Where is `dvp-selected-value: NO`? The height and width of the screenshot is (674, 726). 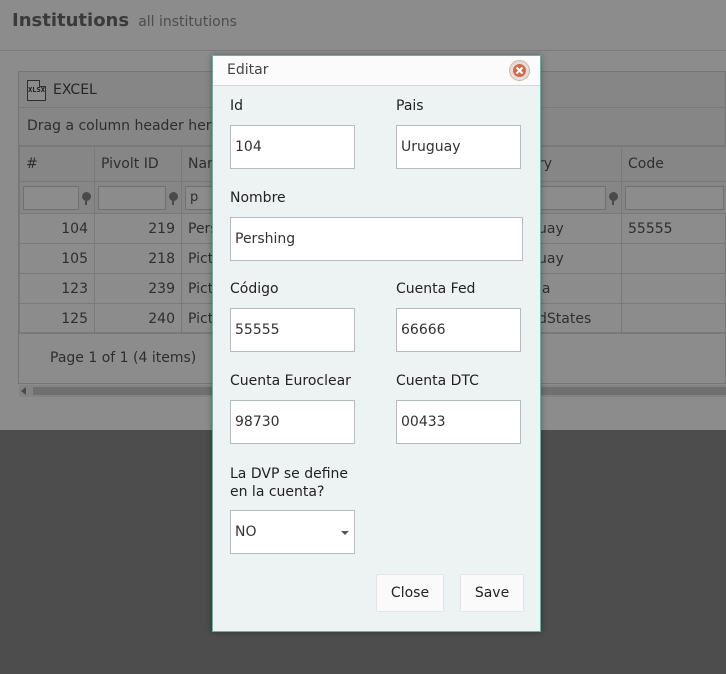 dvp-selected-value: NO is located at coordinates (246, 532).